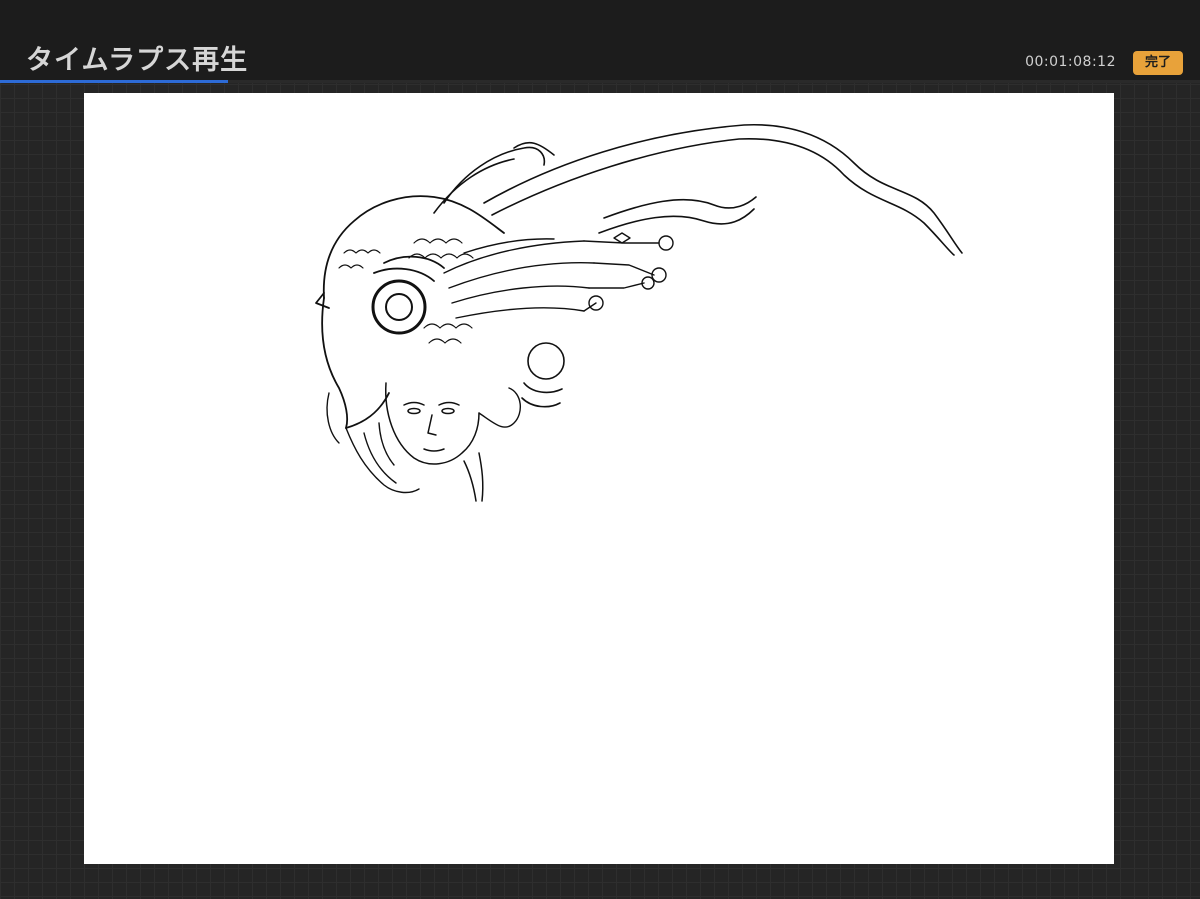 This screenshot has height=899, width=1200. What do you see at coordinates (600, 81) in the screenshot?
I see `playback-progress-bar` at bounding box center [600, 81].